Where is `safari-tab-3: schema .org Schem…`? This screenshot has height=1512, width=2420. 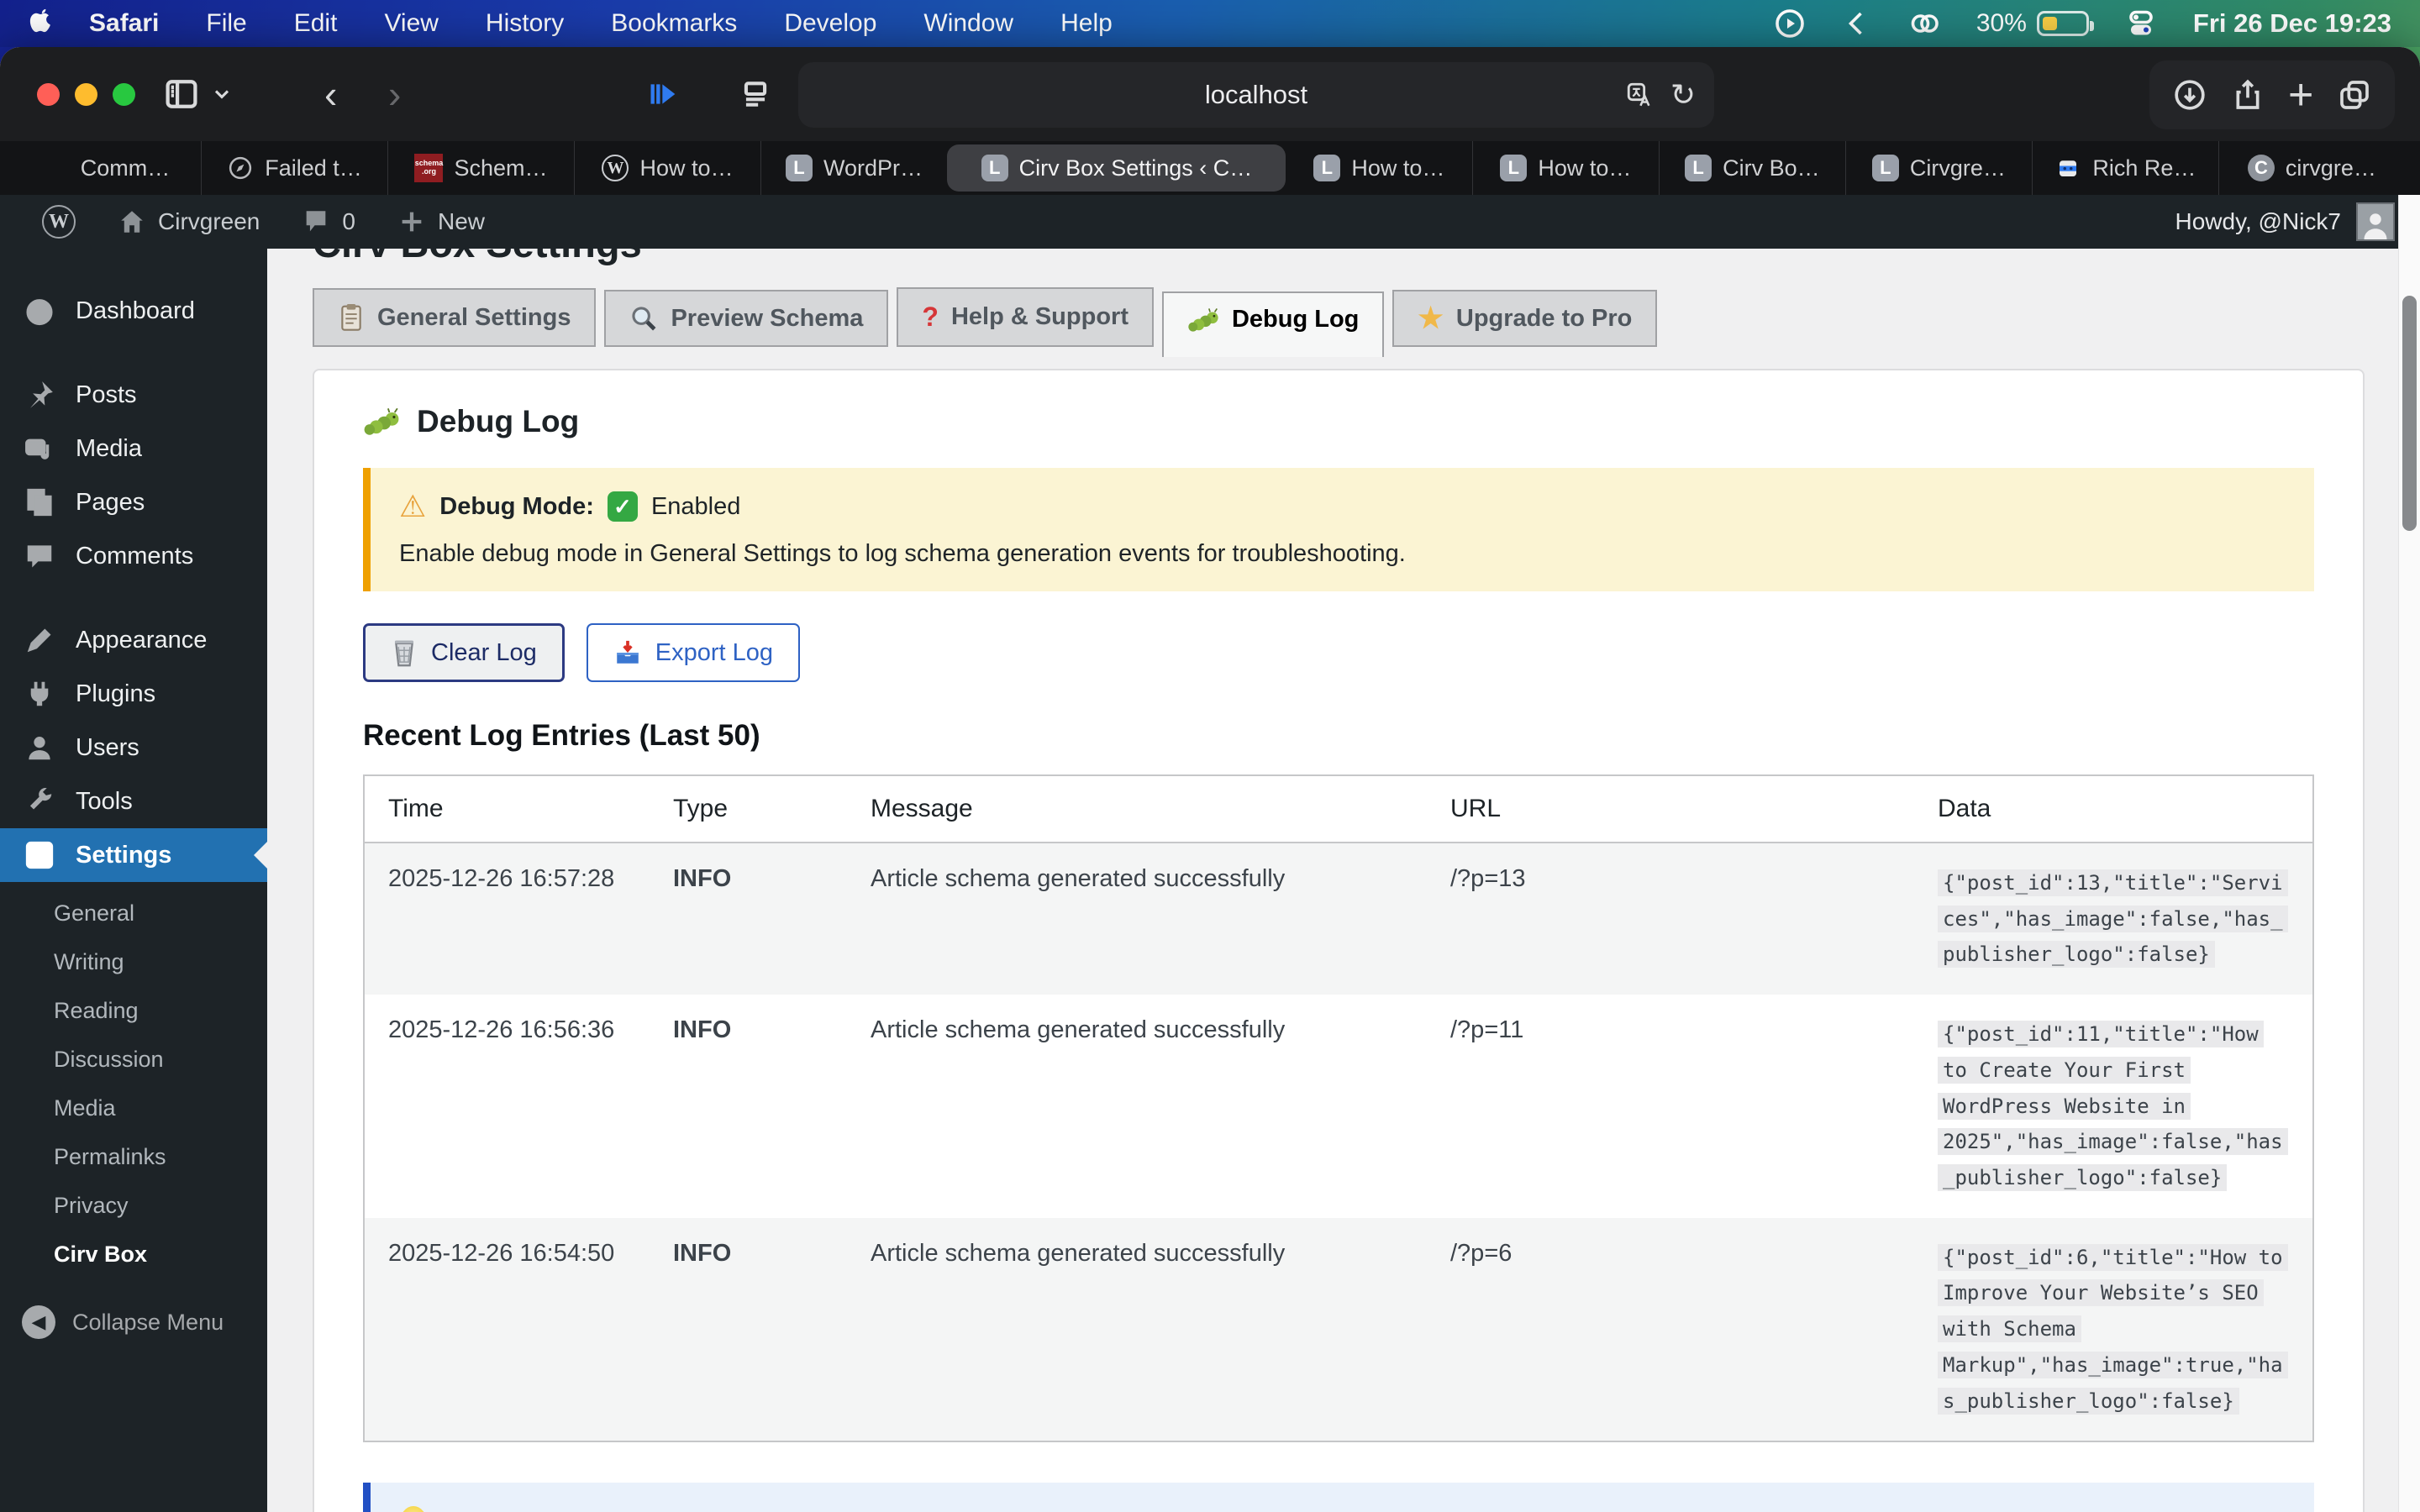 safari-tab-3: schema .org Schem… is located at coordinates (481, 168).